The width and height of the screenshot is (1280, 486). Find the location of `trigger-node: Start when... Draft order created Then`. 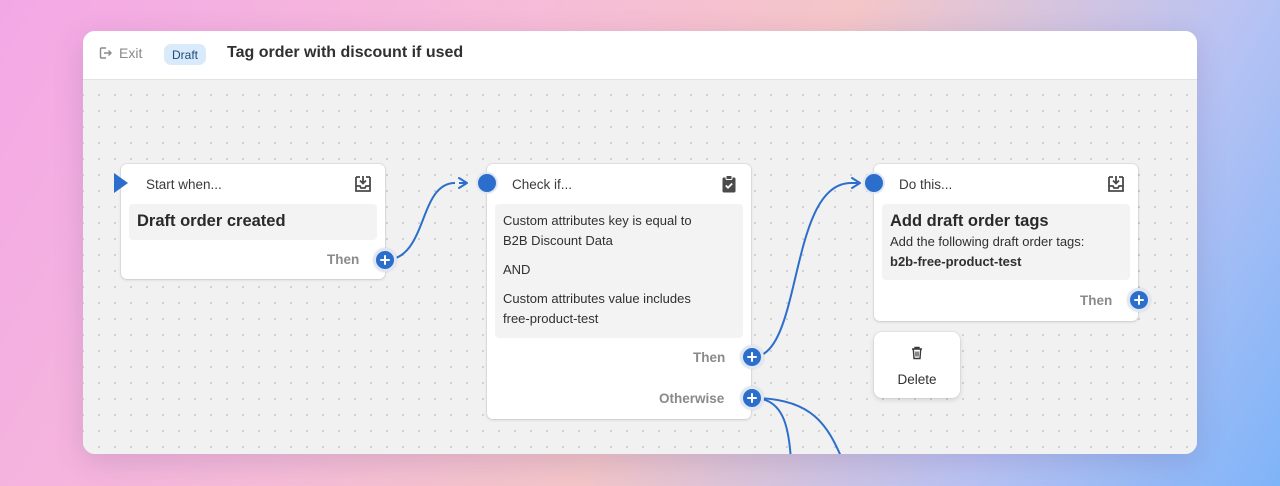

trigger-node: Start when... Draft order created Then is located at coordinates (253, 221).